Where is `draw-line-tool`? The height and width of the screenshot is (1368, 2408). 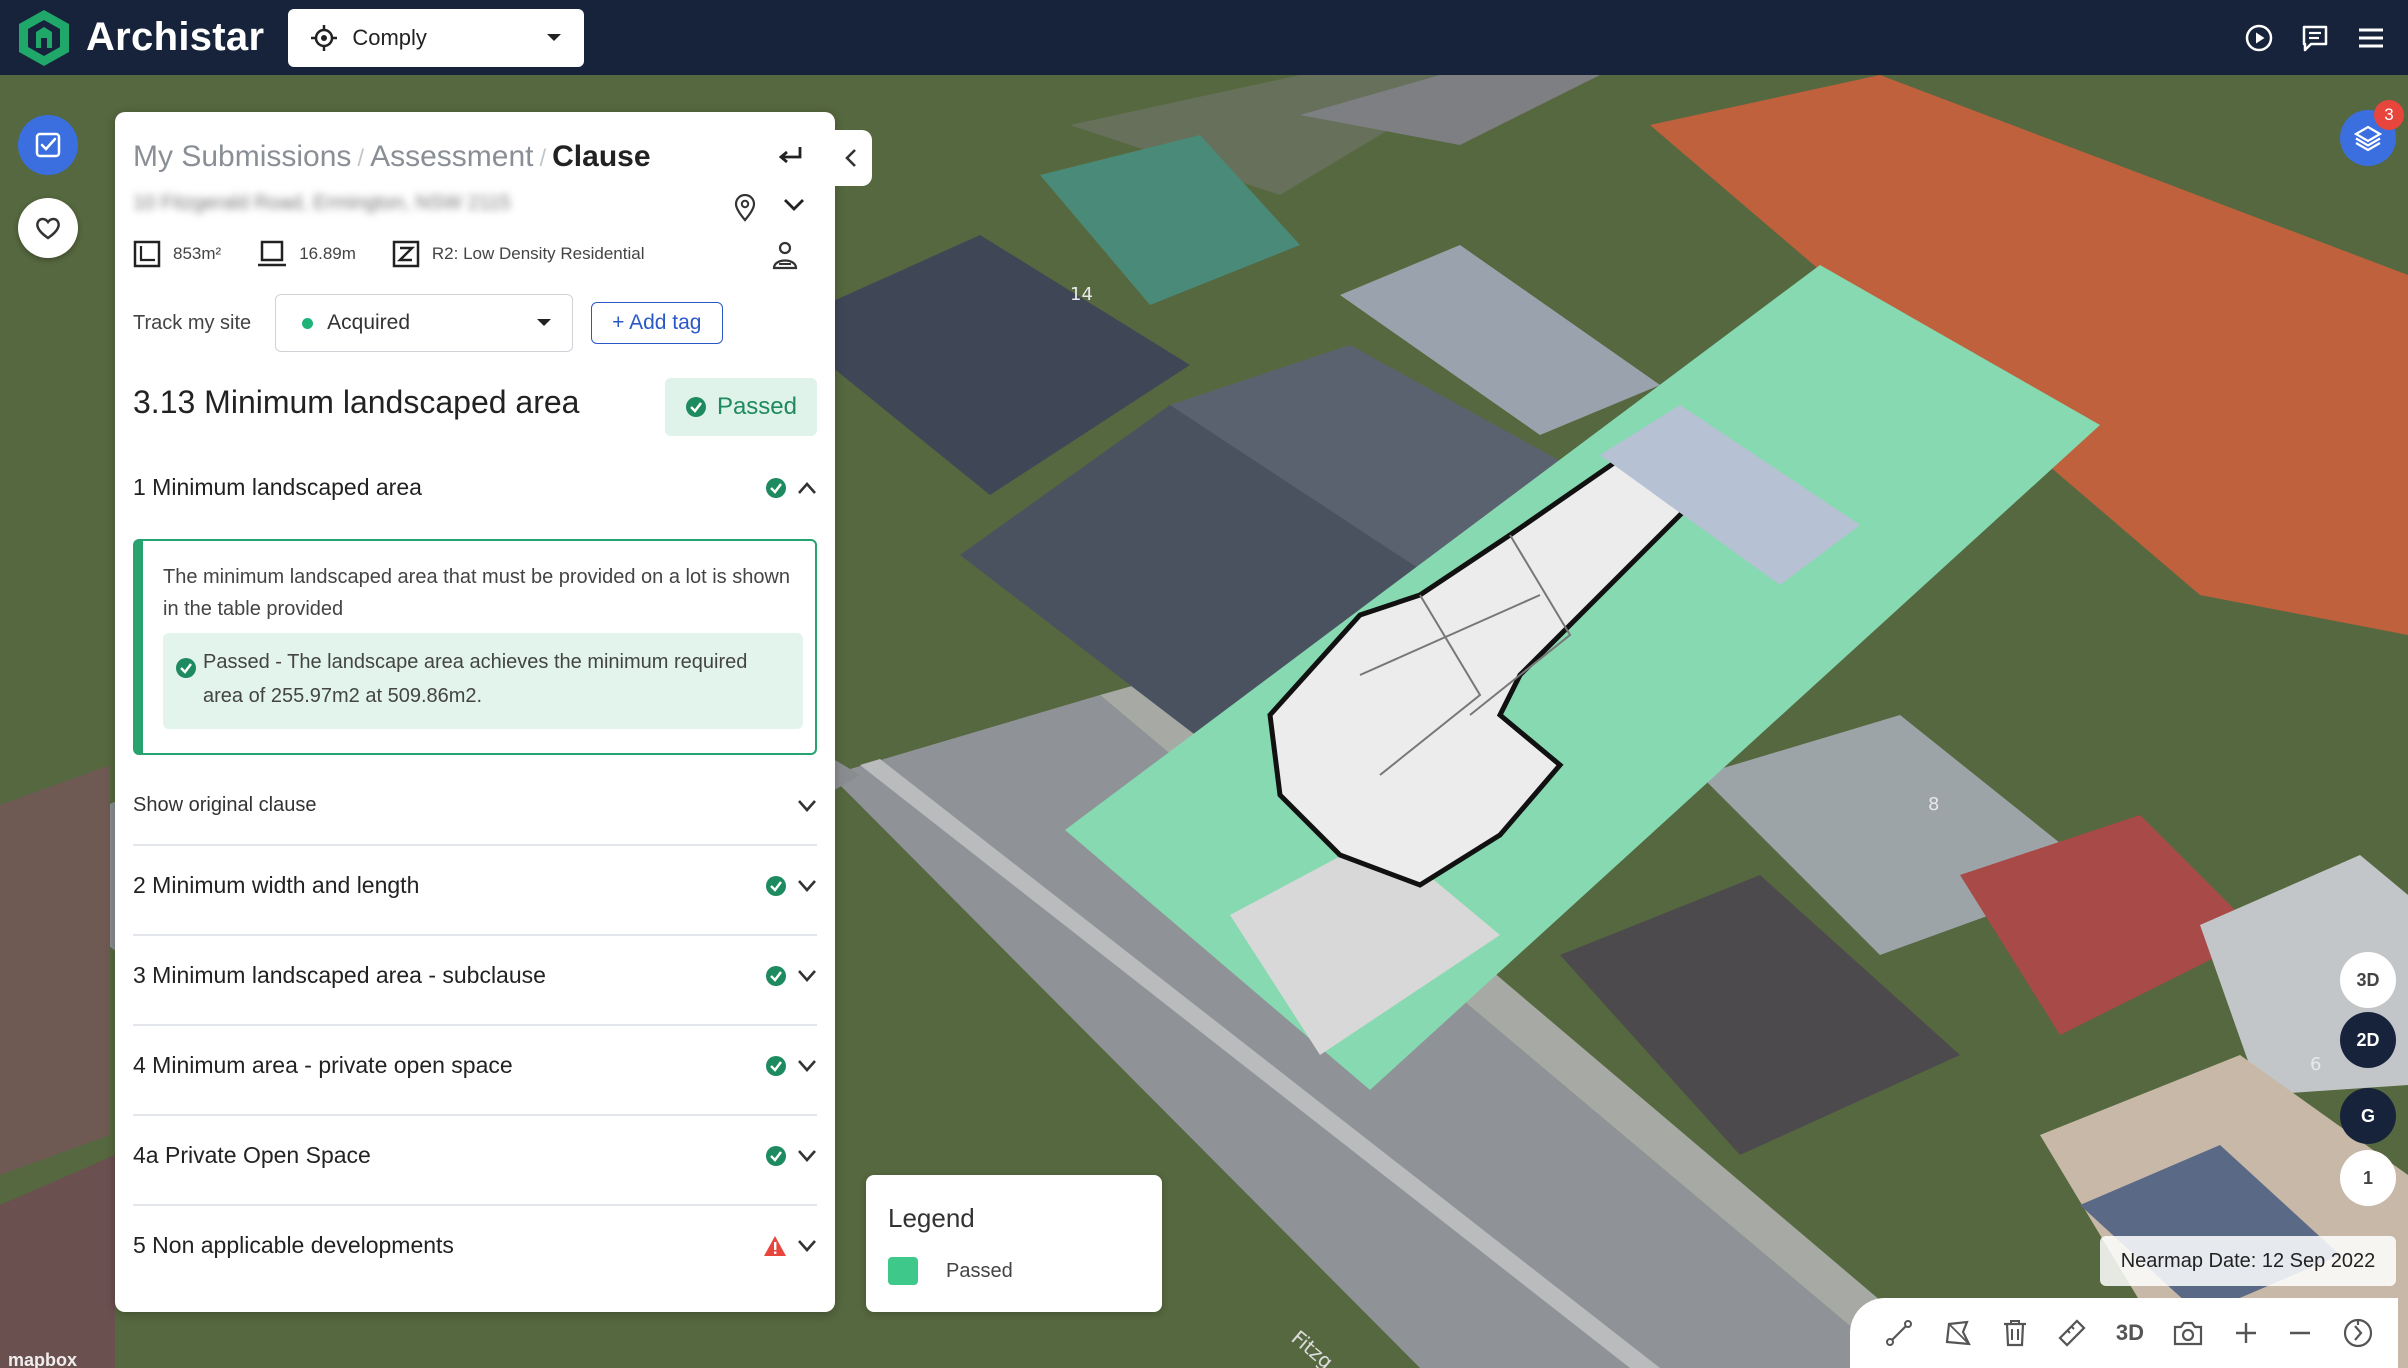
draw-line-tool is located at coordinates (1899, 1333).